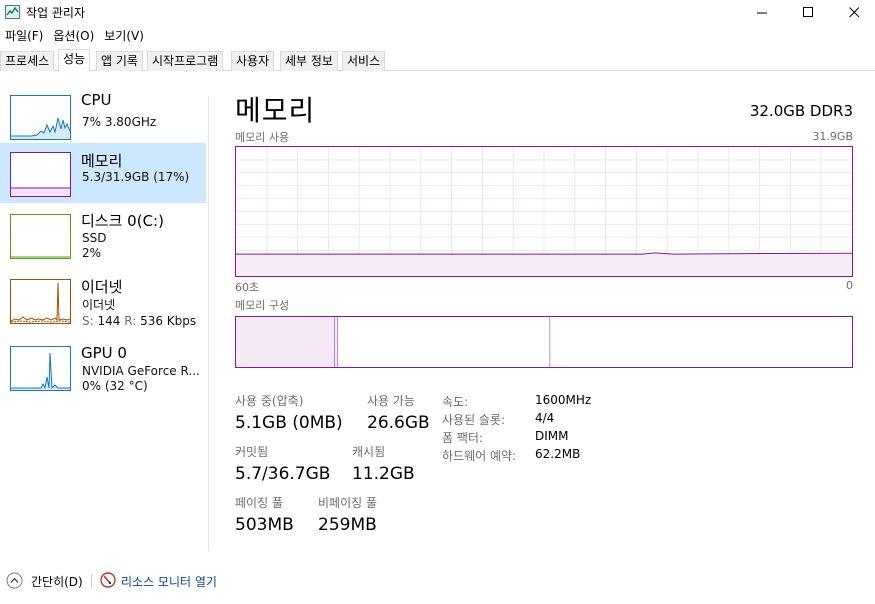 This screenshot has height=604, width=875. Describe the element at coordinates (119, 122) in the screenshot. I see `cpu-usage: 7% 3.80GHz` at that location.